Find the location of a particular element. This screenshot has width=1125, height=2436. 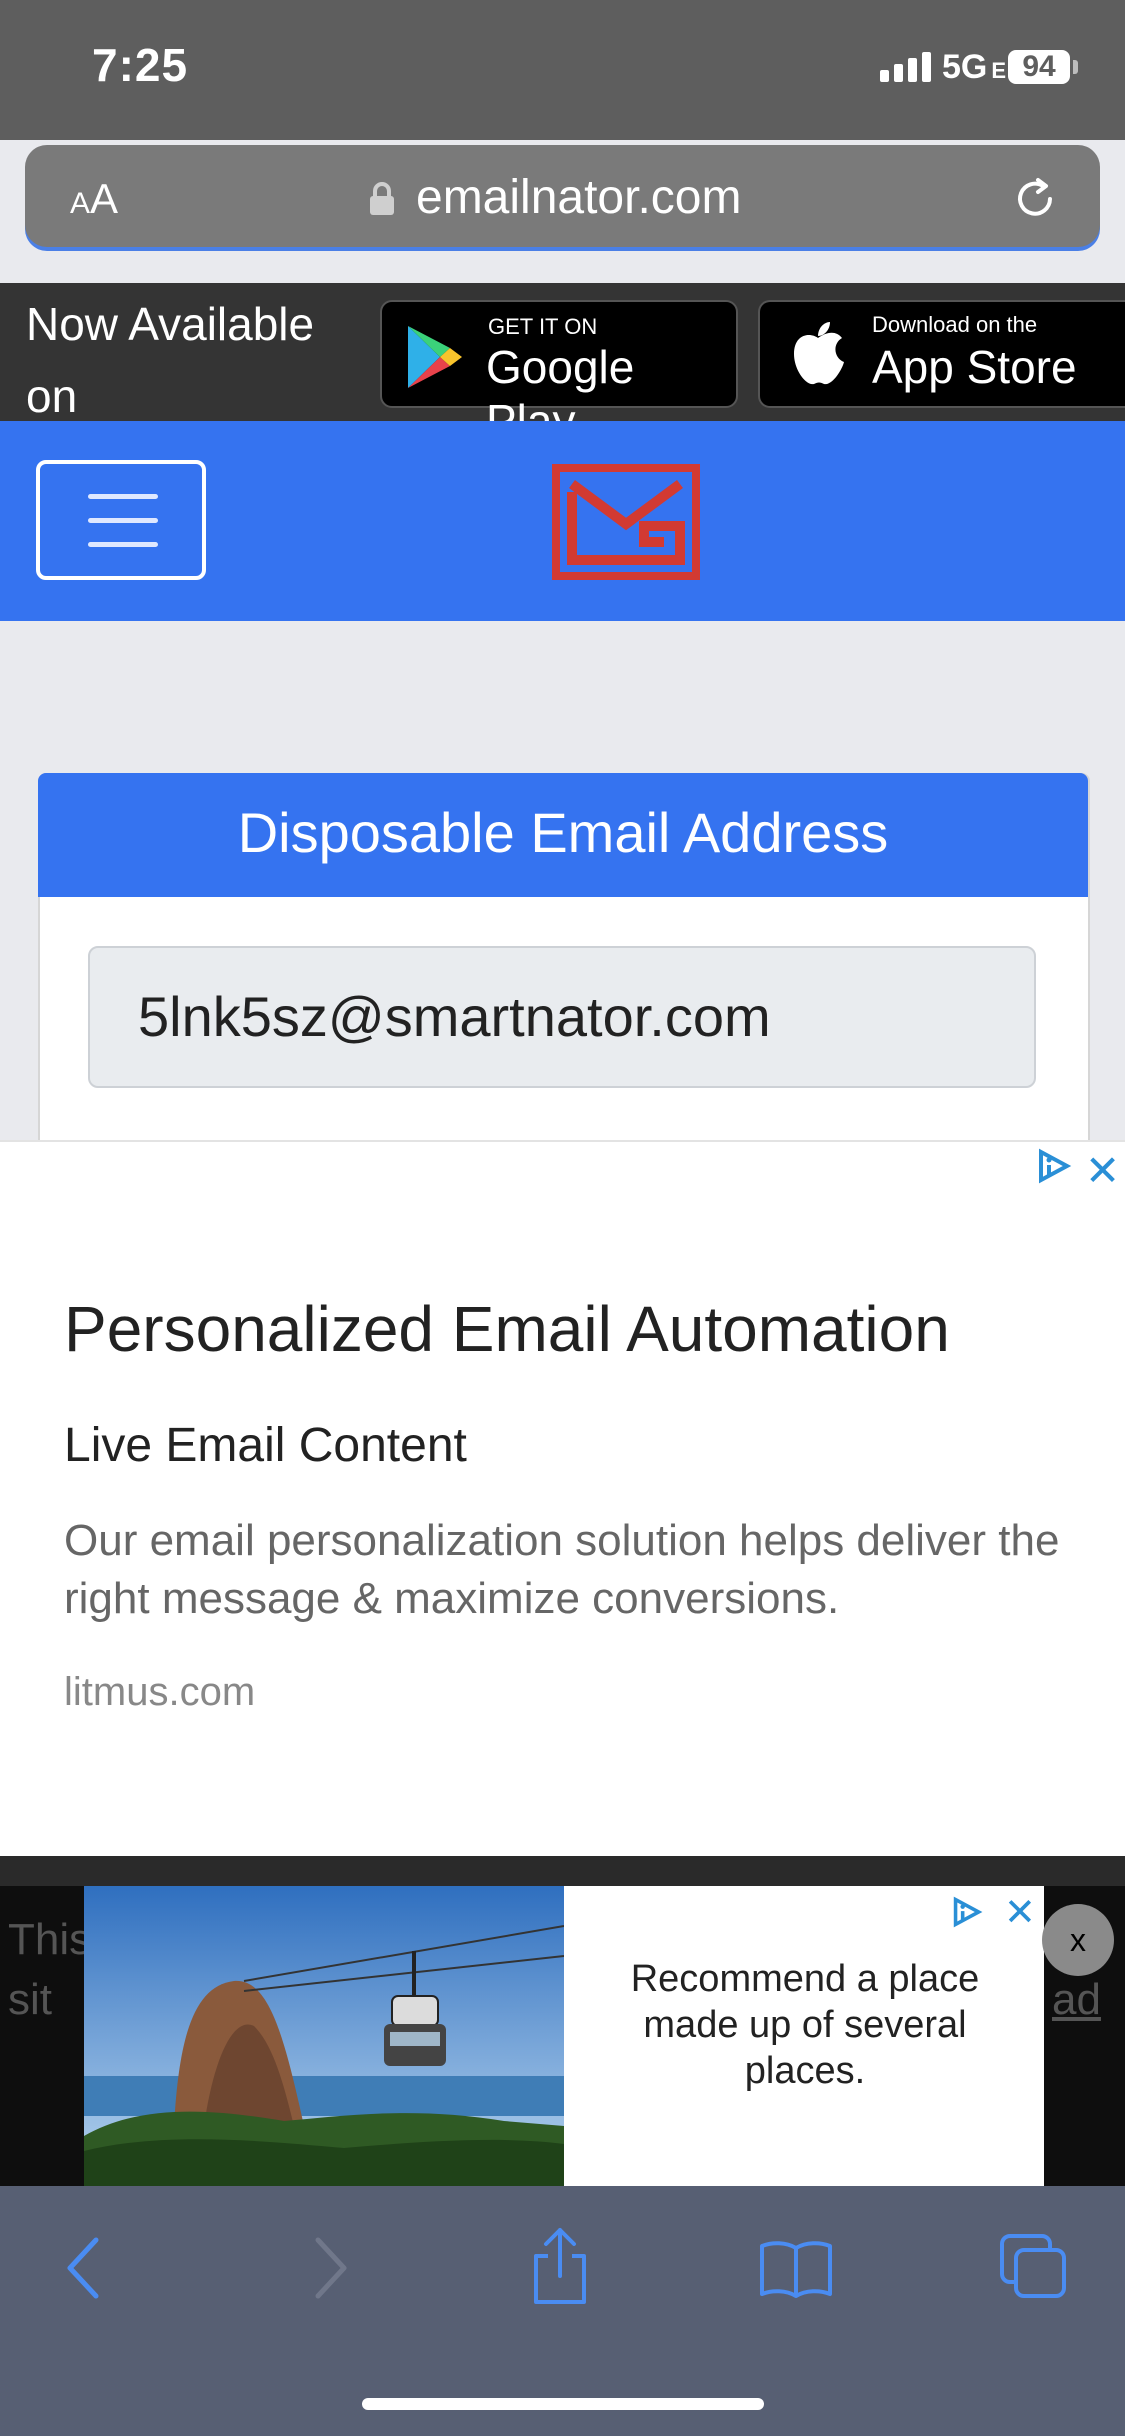

bottom-ad-close-icon: ✕ is located at coordinates (1020, 1912).